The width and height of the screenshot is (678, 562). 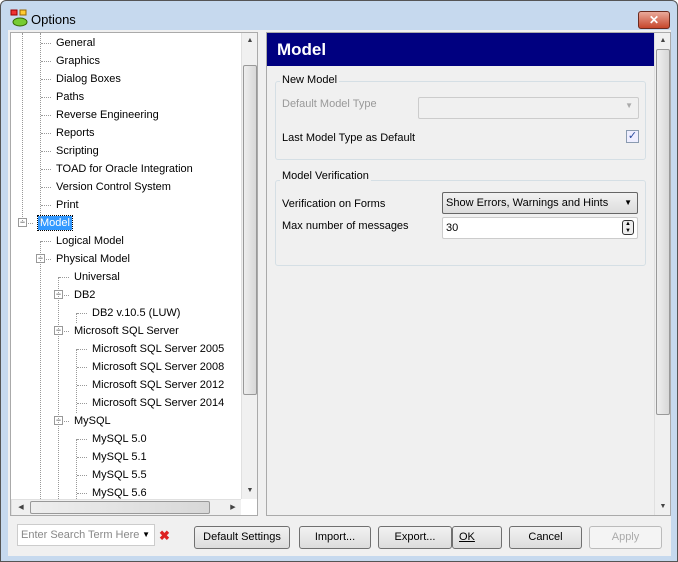 I want to click on default-settings-button: Default Settings, so click(x=242, y=537).